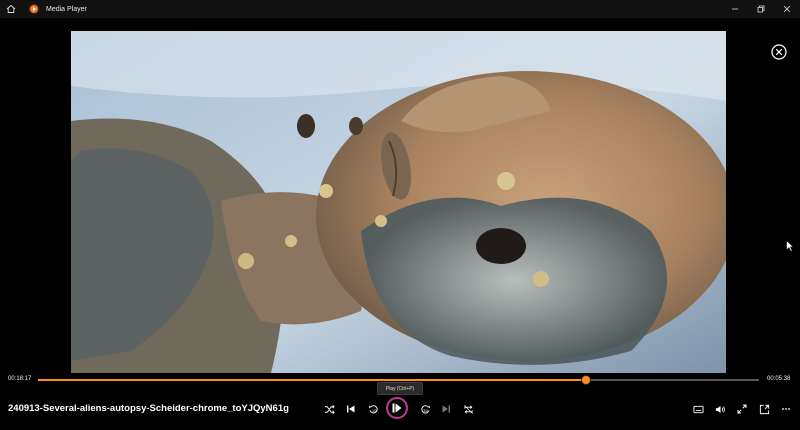  I want to click on restore-button, so click(761, 9).